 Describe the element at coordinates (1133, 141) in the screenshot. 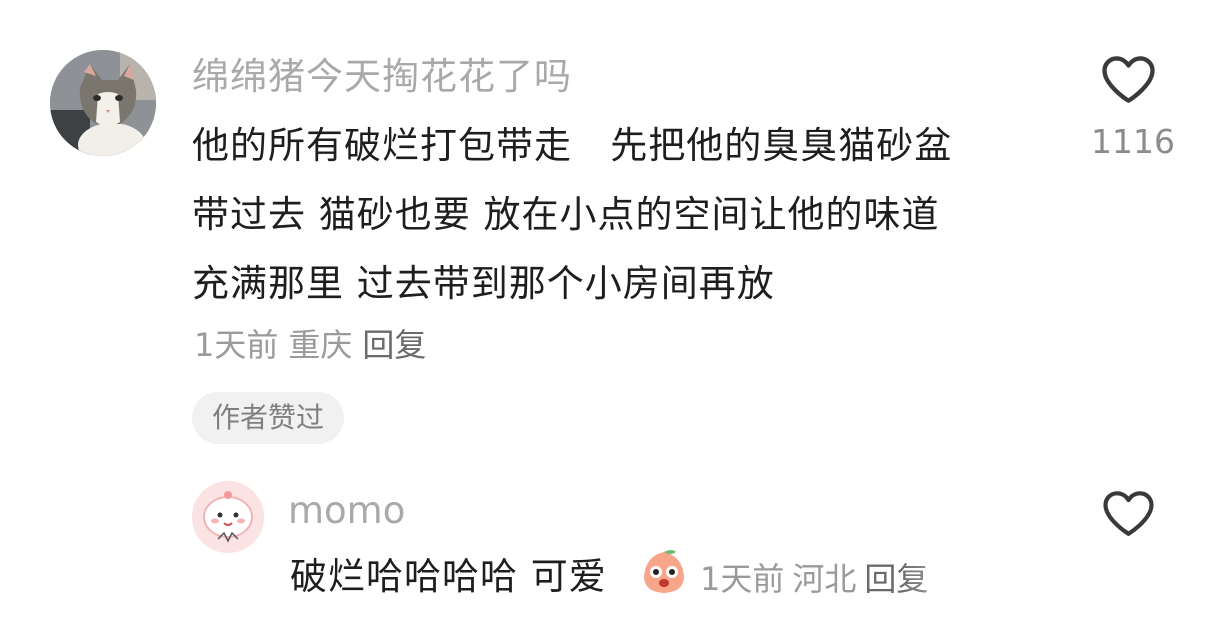

I see `like-count: 1116` at that location.